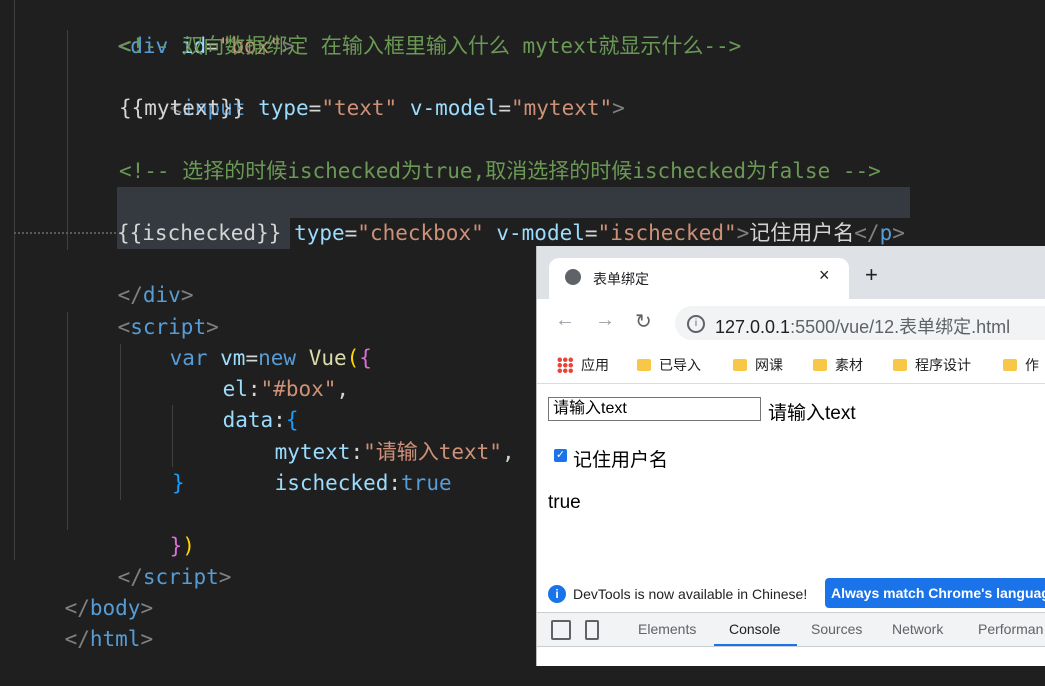 The width and height of the screenshot is (1045, 686). I want to click on back-button: ←, so click(565, 320).